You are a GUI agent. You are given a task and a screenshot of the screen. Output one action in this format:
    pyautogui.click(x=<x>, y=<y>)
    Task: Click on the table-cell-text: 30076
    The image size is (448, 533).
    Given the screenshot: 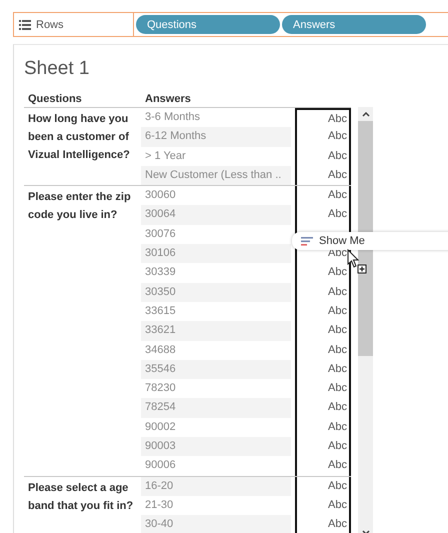 What is the action you would take?
    pyautogui.click(x=160, y=234)
    